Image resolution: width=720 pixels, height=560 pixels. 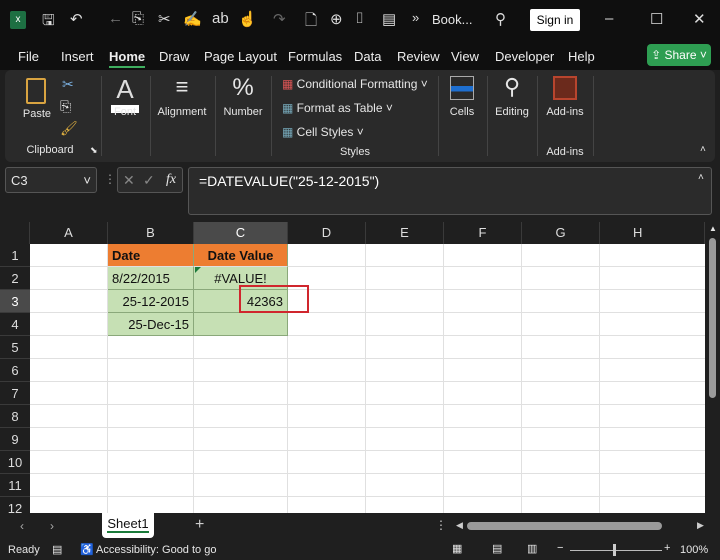 What do you see at coordinates (15, 485) in the screenshot?
I see `row-header-11: 11` at bounding box center [15, 485].